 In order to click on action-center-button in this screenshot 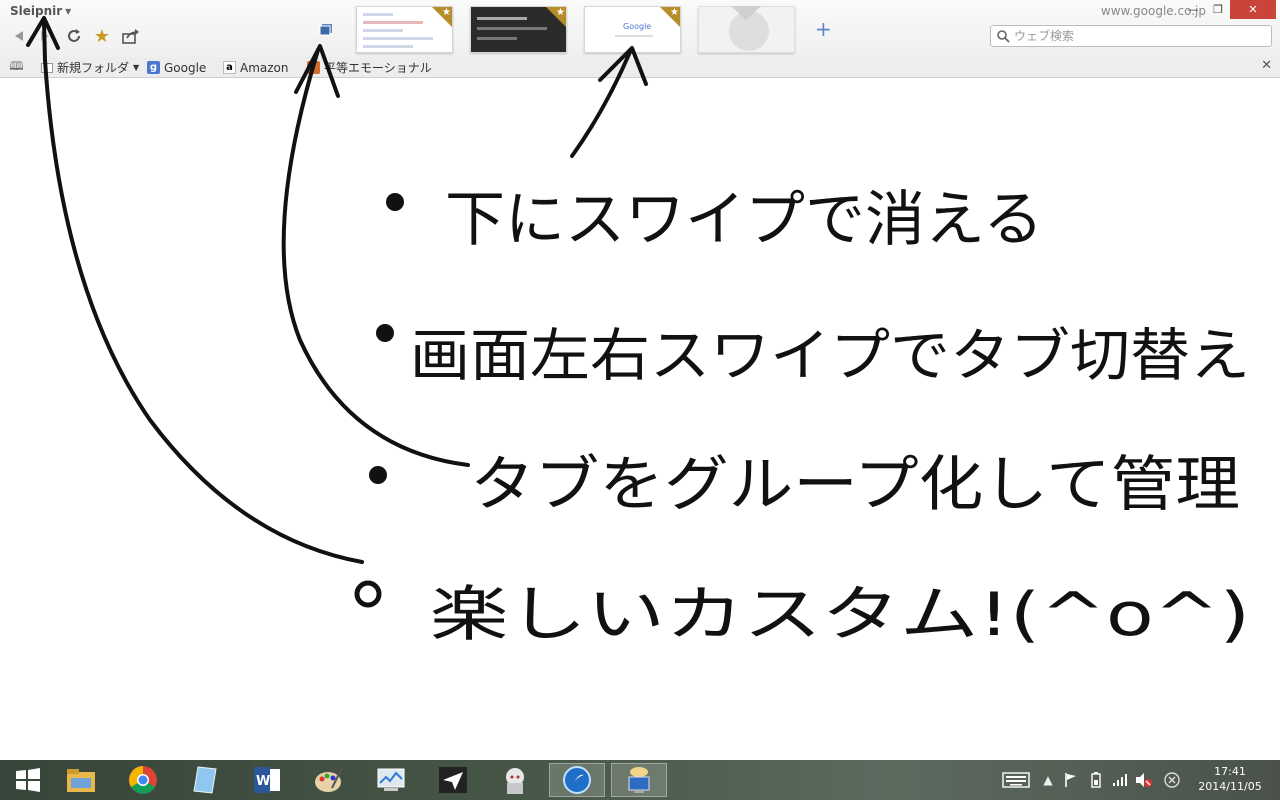, I will do `click(1071, 780)`.